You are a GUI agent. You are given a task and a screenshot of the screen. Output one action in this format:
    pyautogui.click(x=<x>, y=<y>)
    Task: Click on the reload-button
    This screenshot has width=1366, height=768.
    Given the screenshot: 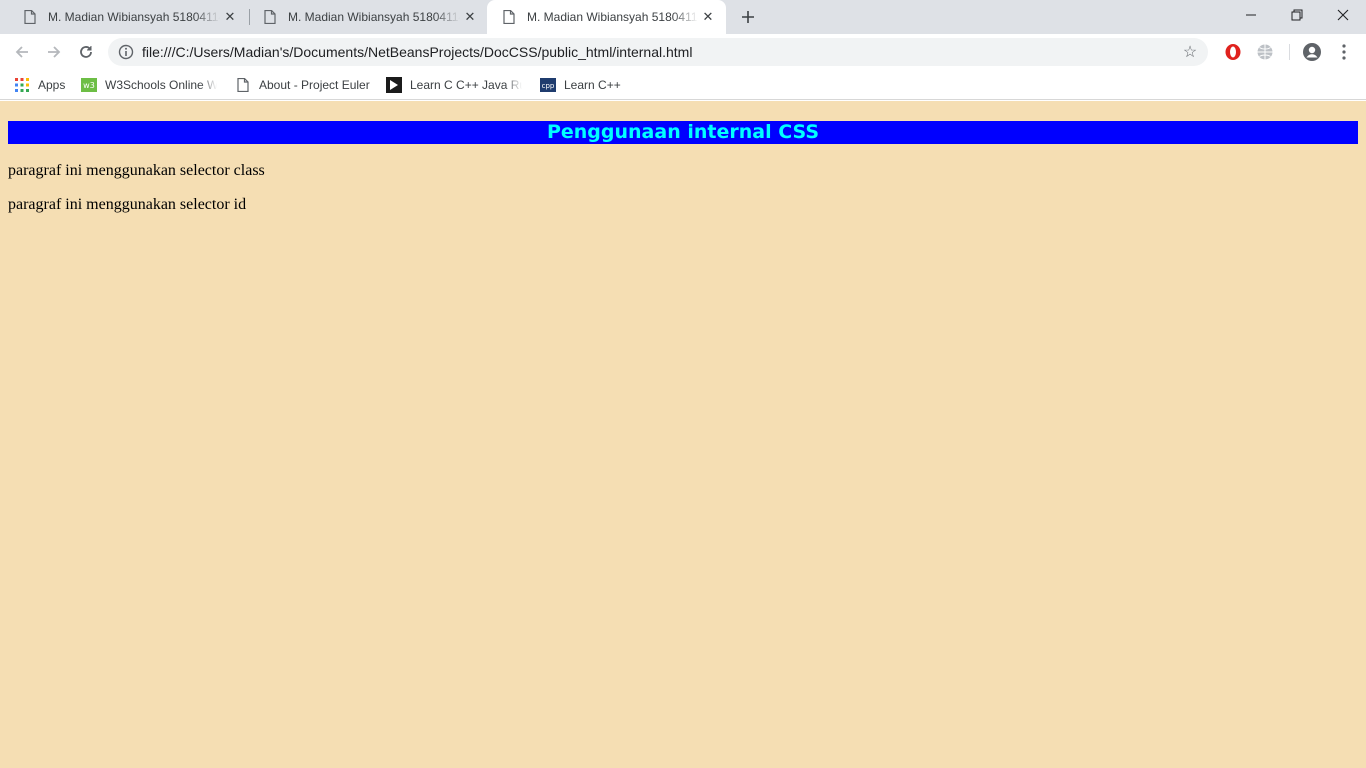 What is the action you would take?
    pyautogui.click(x=86, y=52)
    